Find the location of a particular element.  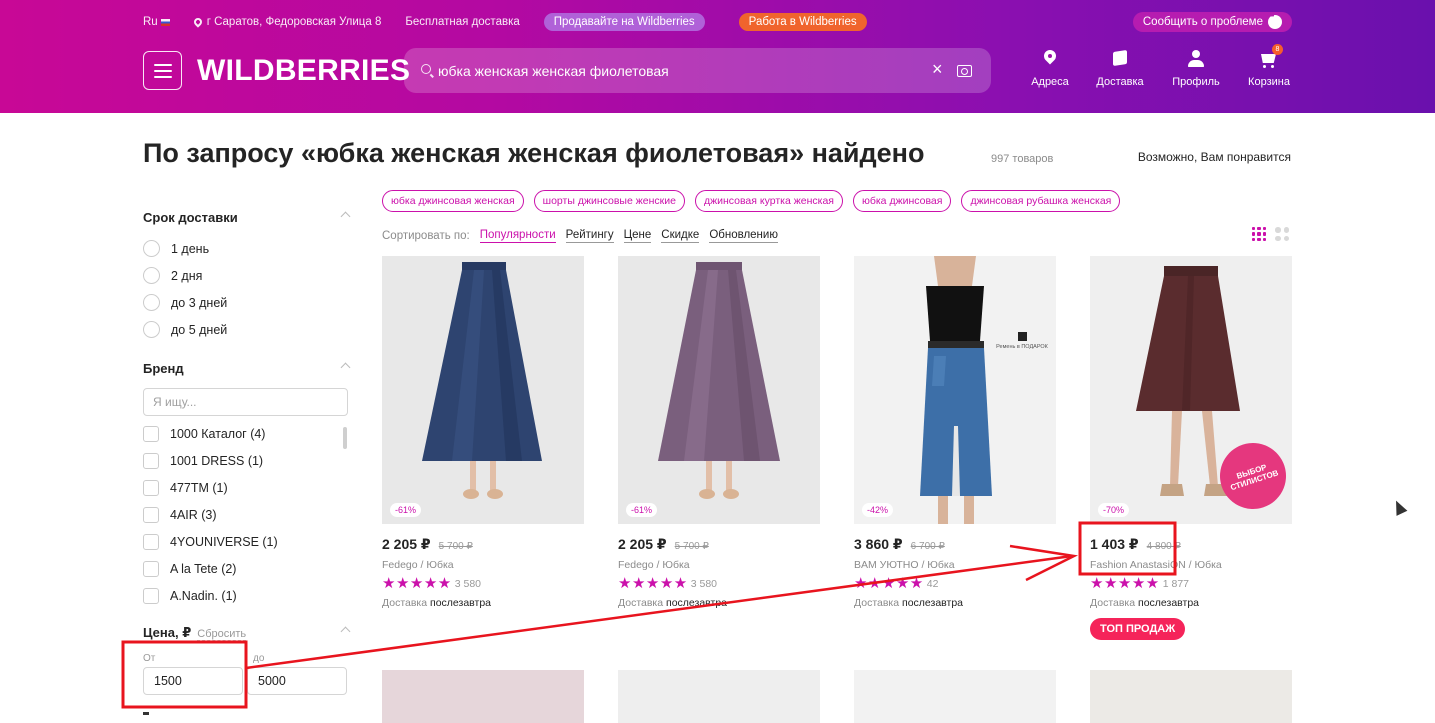

delivery-option: 2 дня is located at coordinates (248, 275).